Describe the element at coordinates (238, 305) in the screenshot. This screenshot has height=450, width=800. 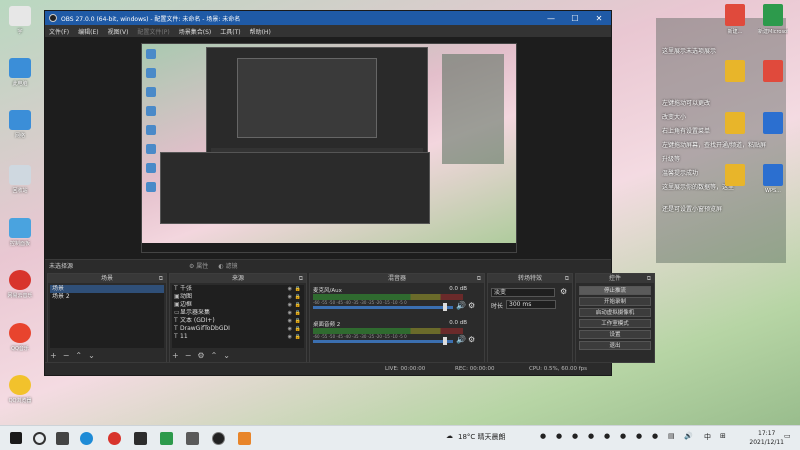
I see `source-item: ▣边框 ◉ 🔒` at that location.